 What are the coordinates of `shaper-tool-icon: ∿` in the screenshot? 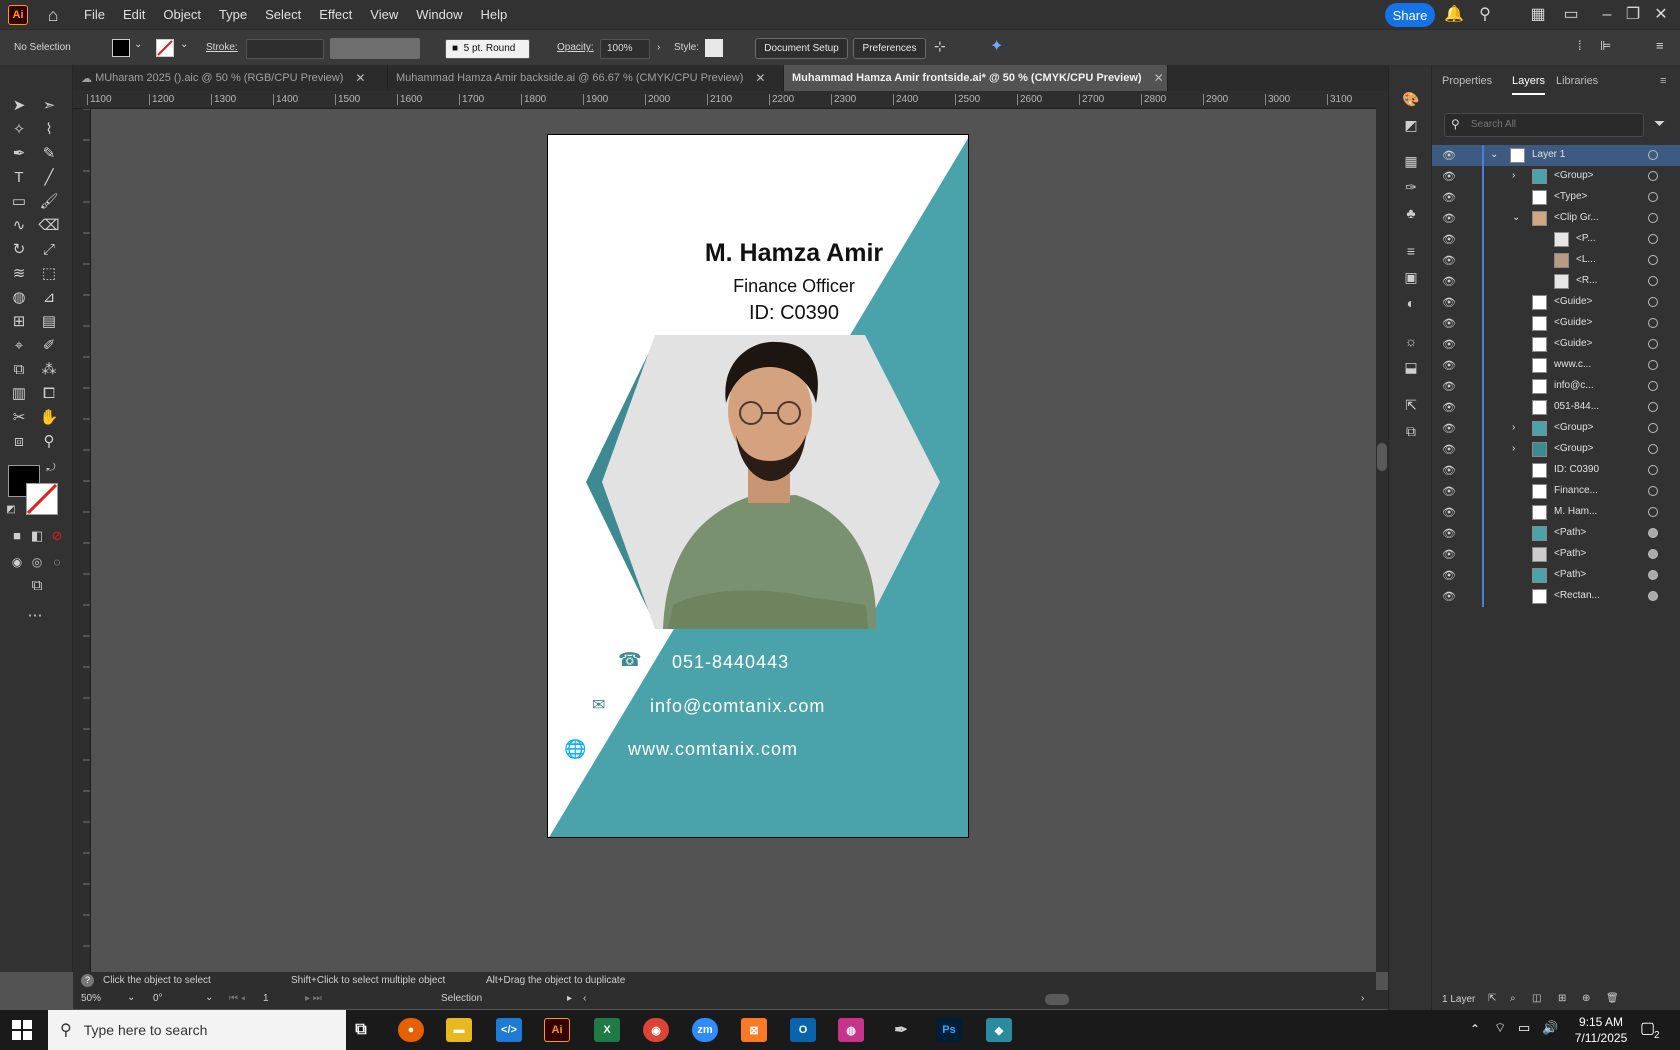 It's located at (19, 226).